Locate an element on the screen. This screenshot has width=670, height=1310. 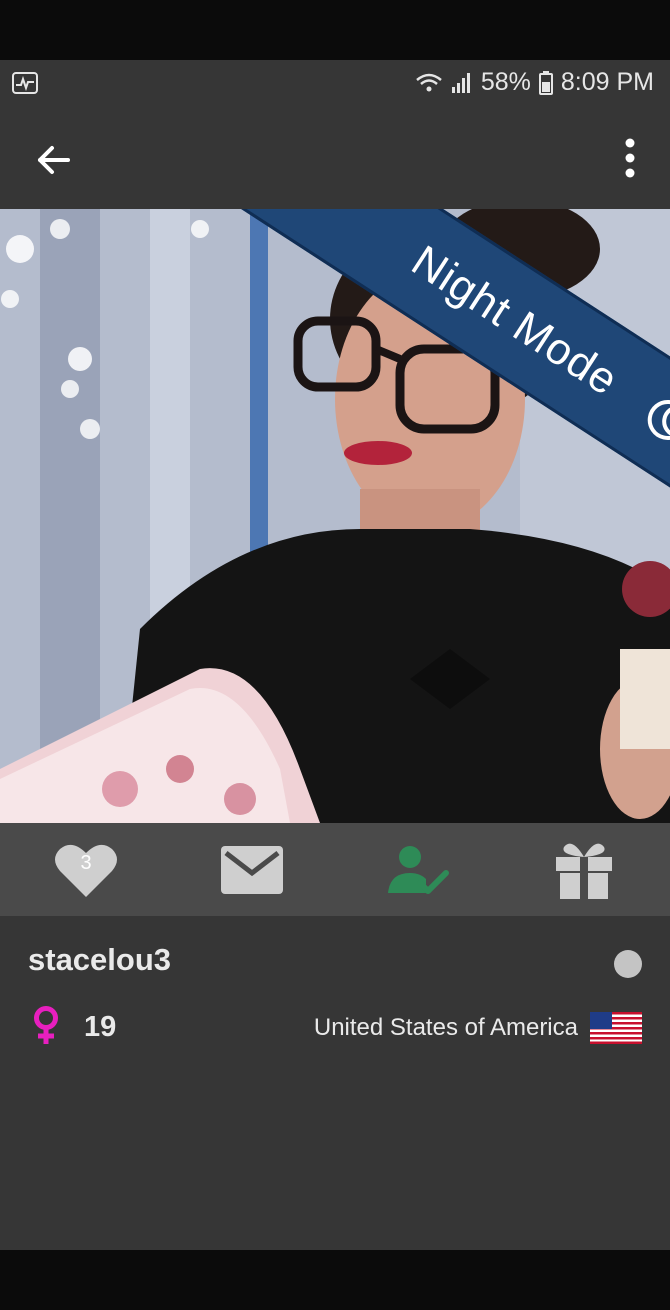
status-time: 8:09 PM is located at coordinates (607, 82).